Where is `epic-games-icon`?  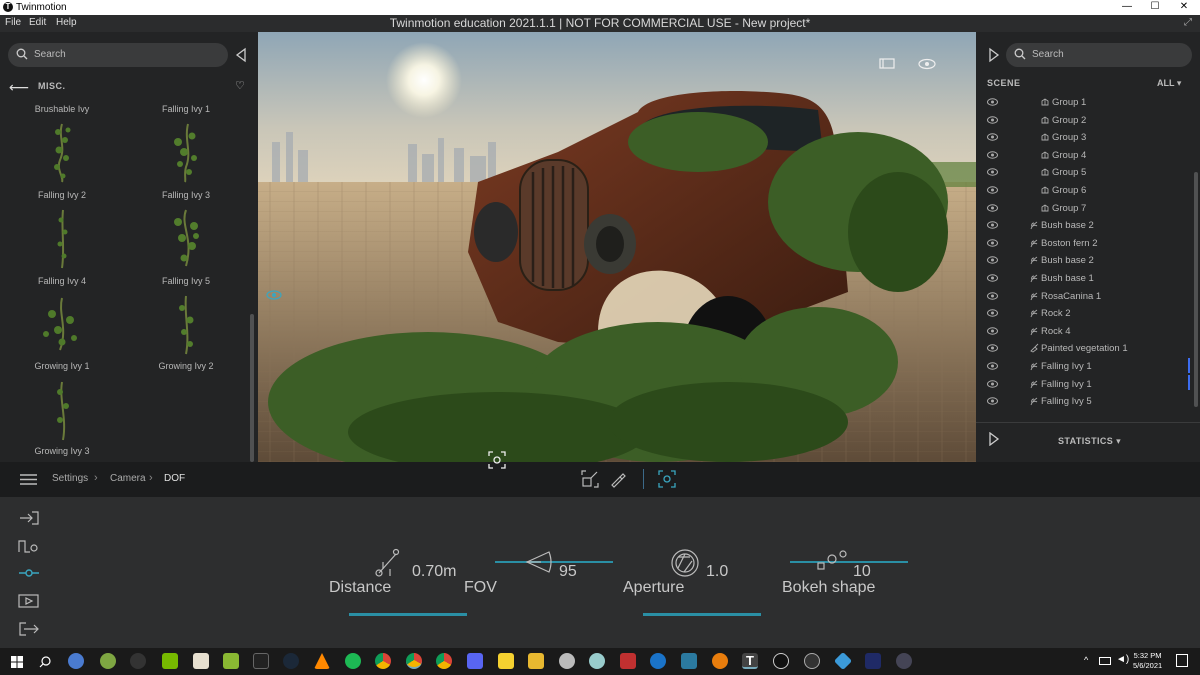
epic-games-icon is located at coordinates (261, 661).